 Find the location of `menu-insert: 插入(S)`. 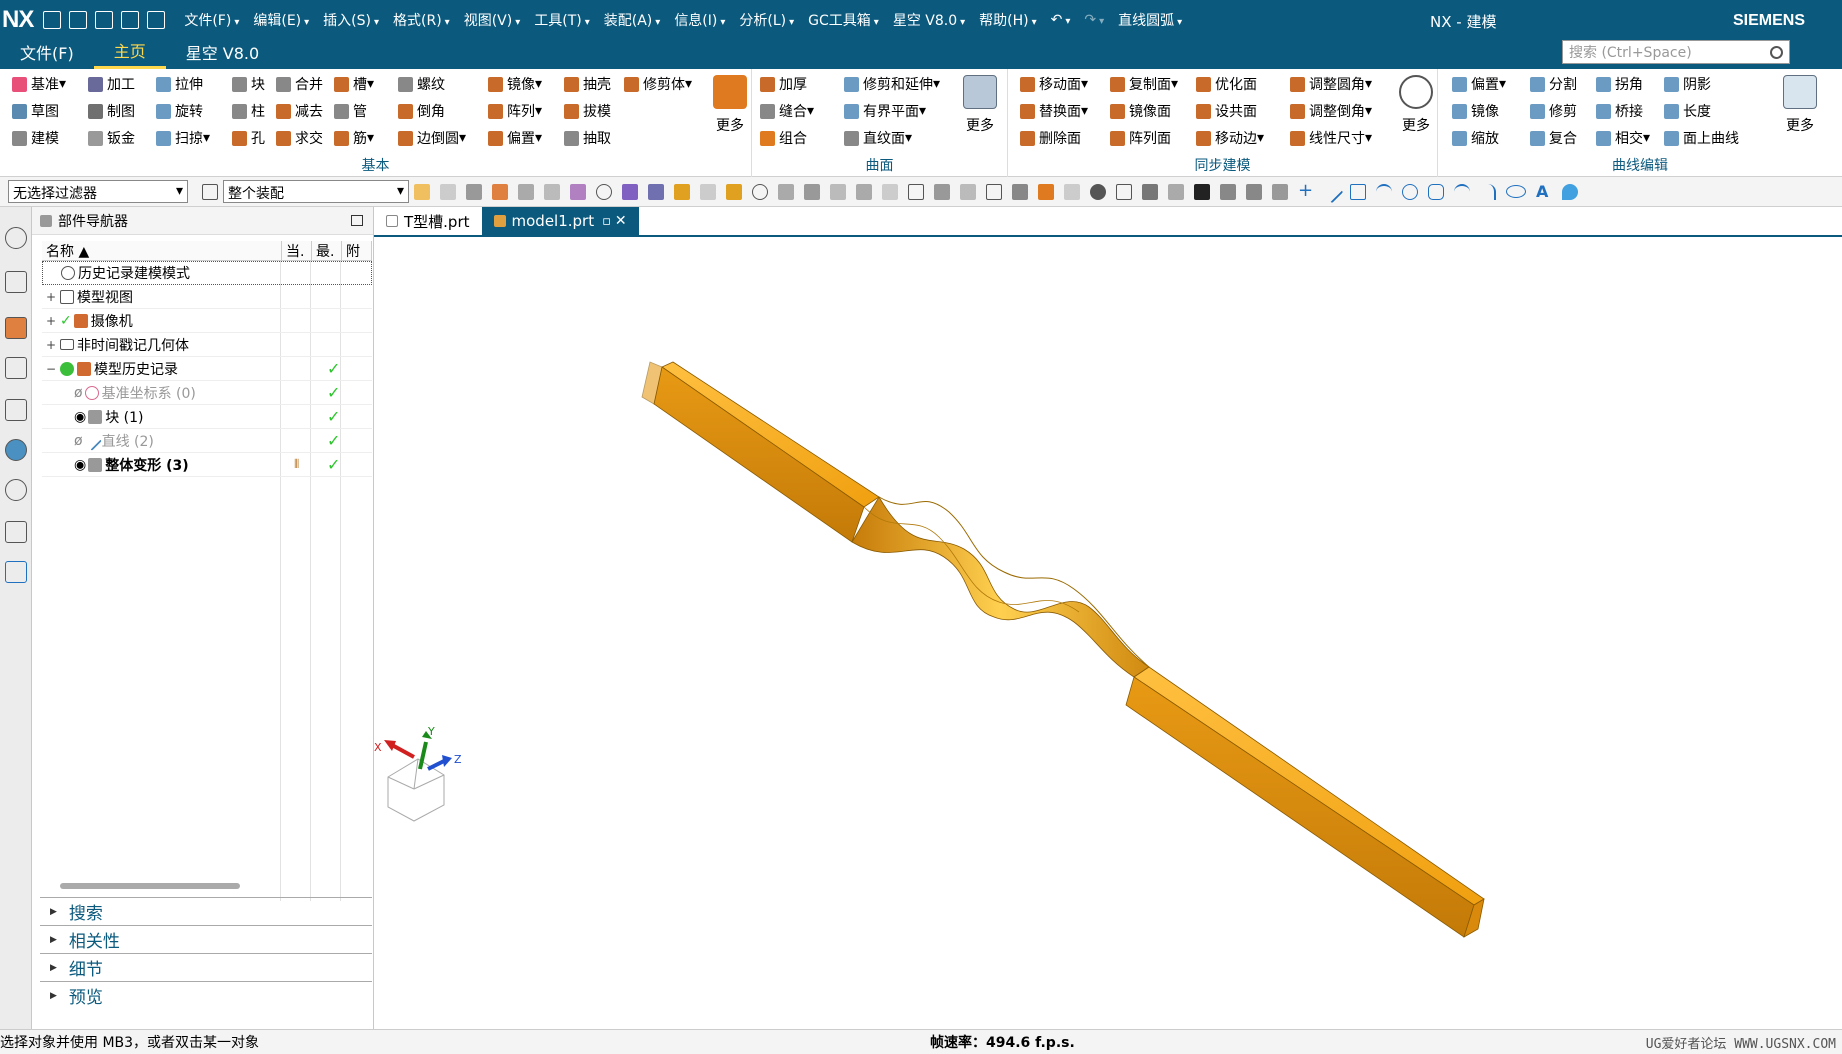

menu-insert: 插入(S) is located at coordinates (351, 20).